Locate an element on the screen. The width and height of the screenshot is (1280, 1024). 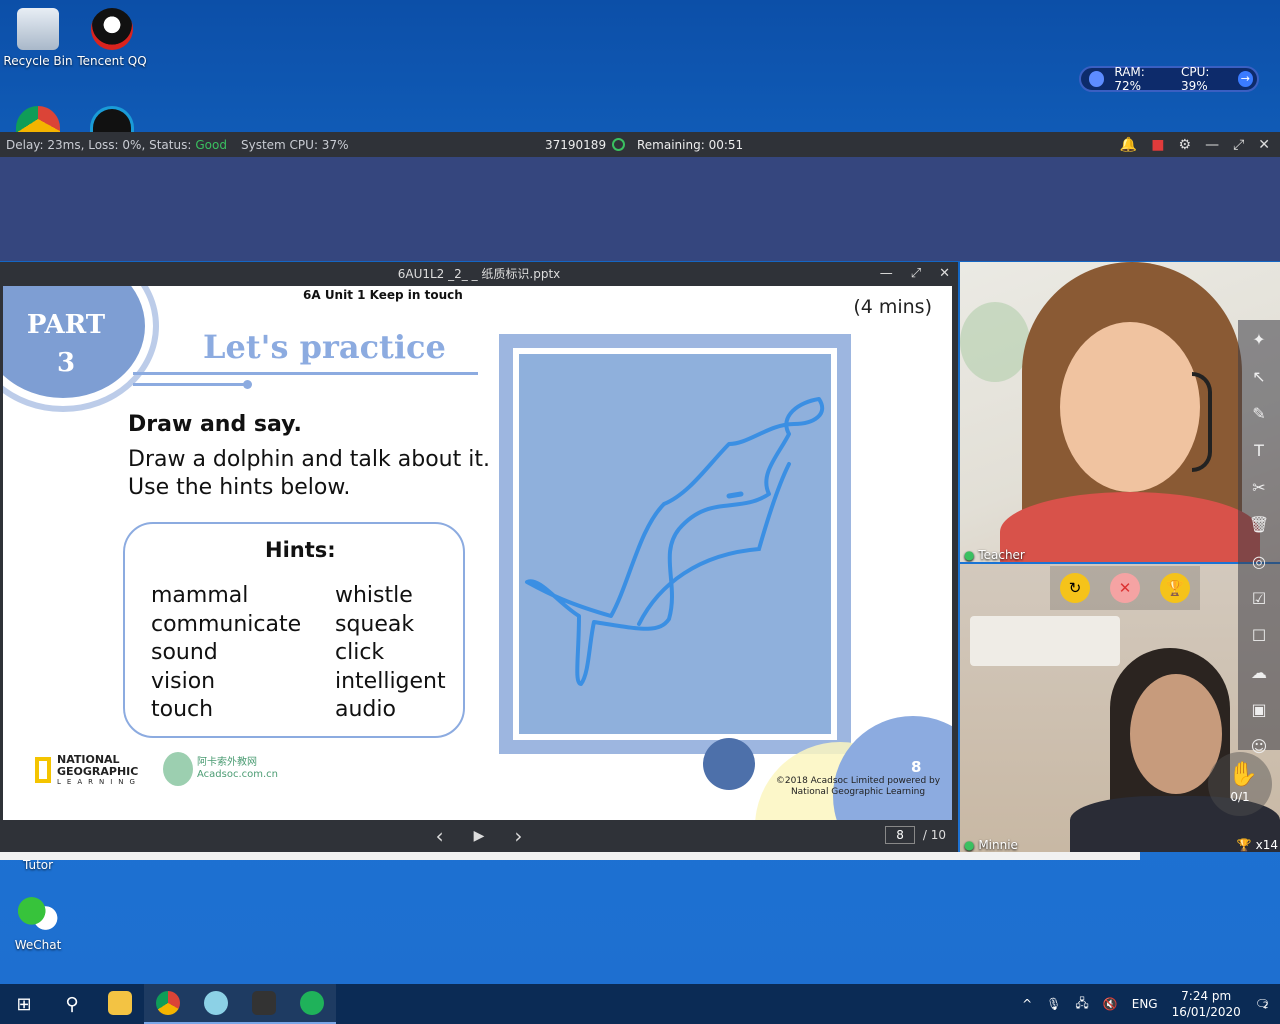
volume-muted-icon: 🔇 is located at coordinates (1110, 1004).